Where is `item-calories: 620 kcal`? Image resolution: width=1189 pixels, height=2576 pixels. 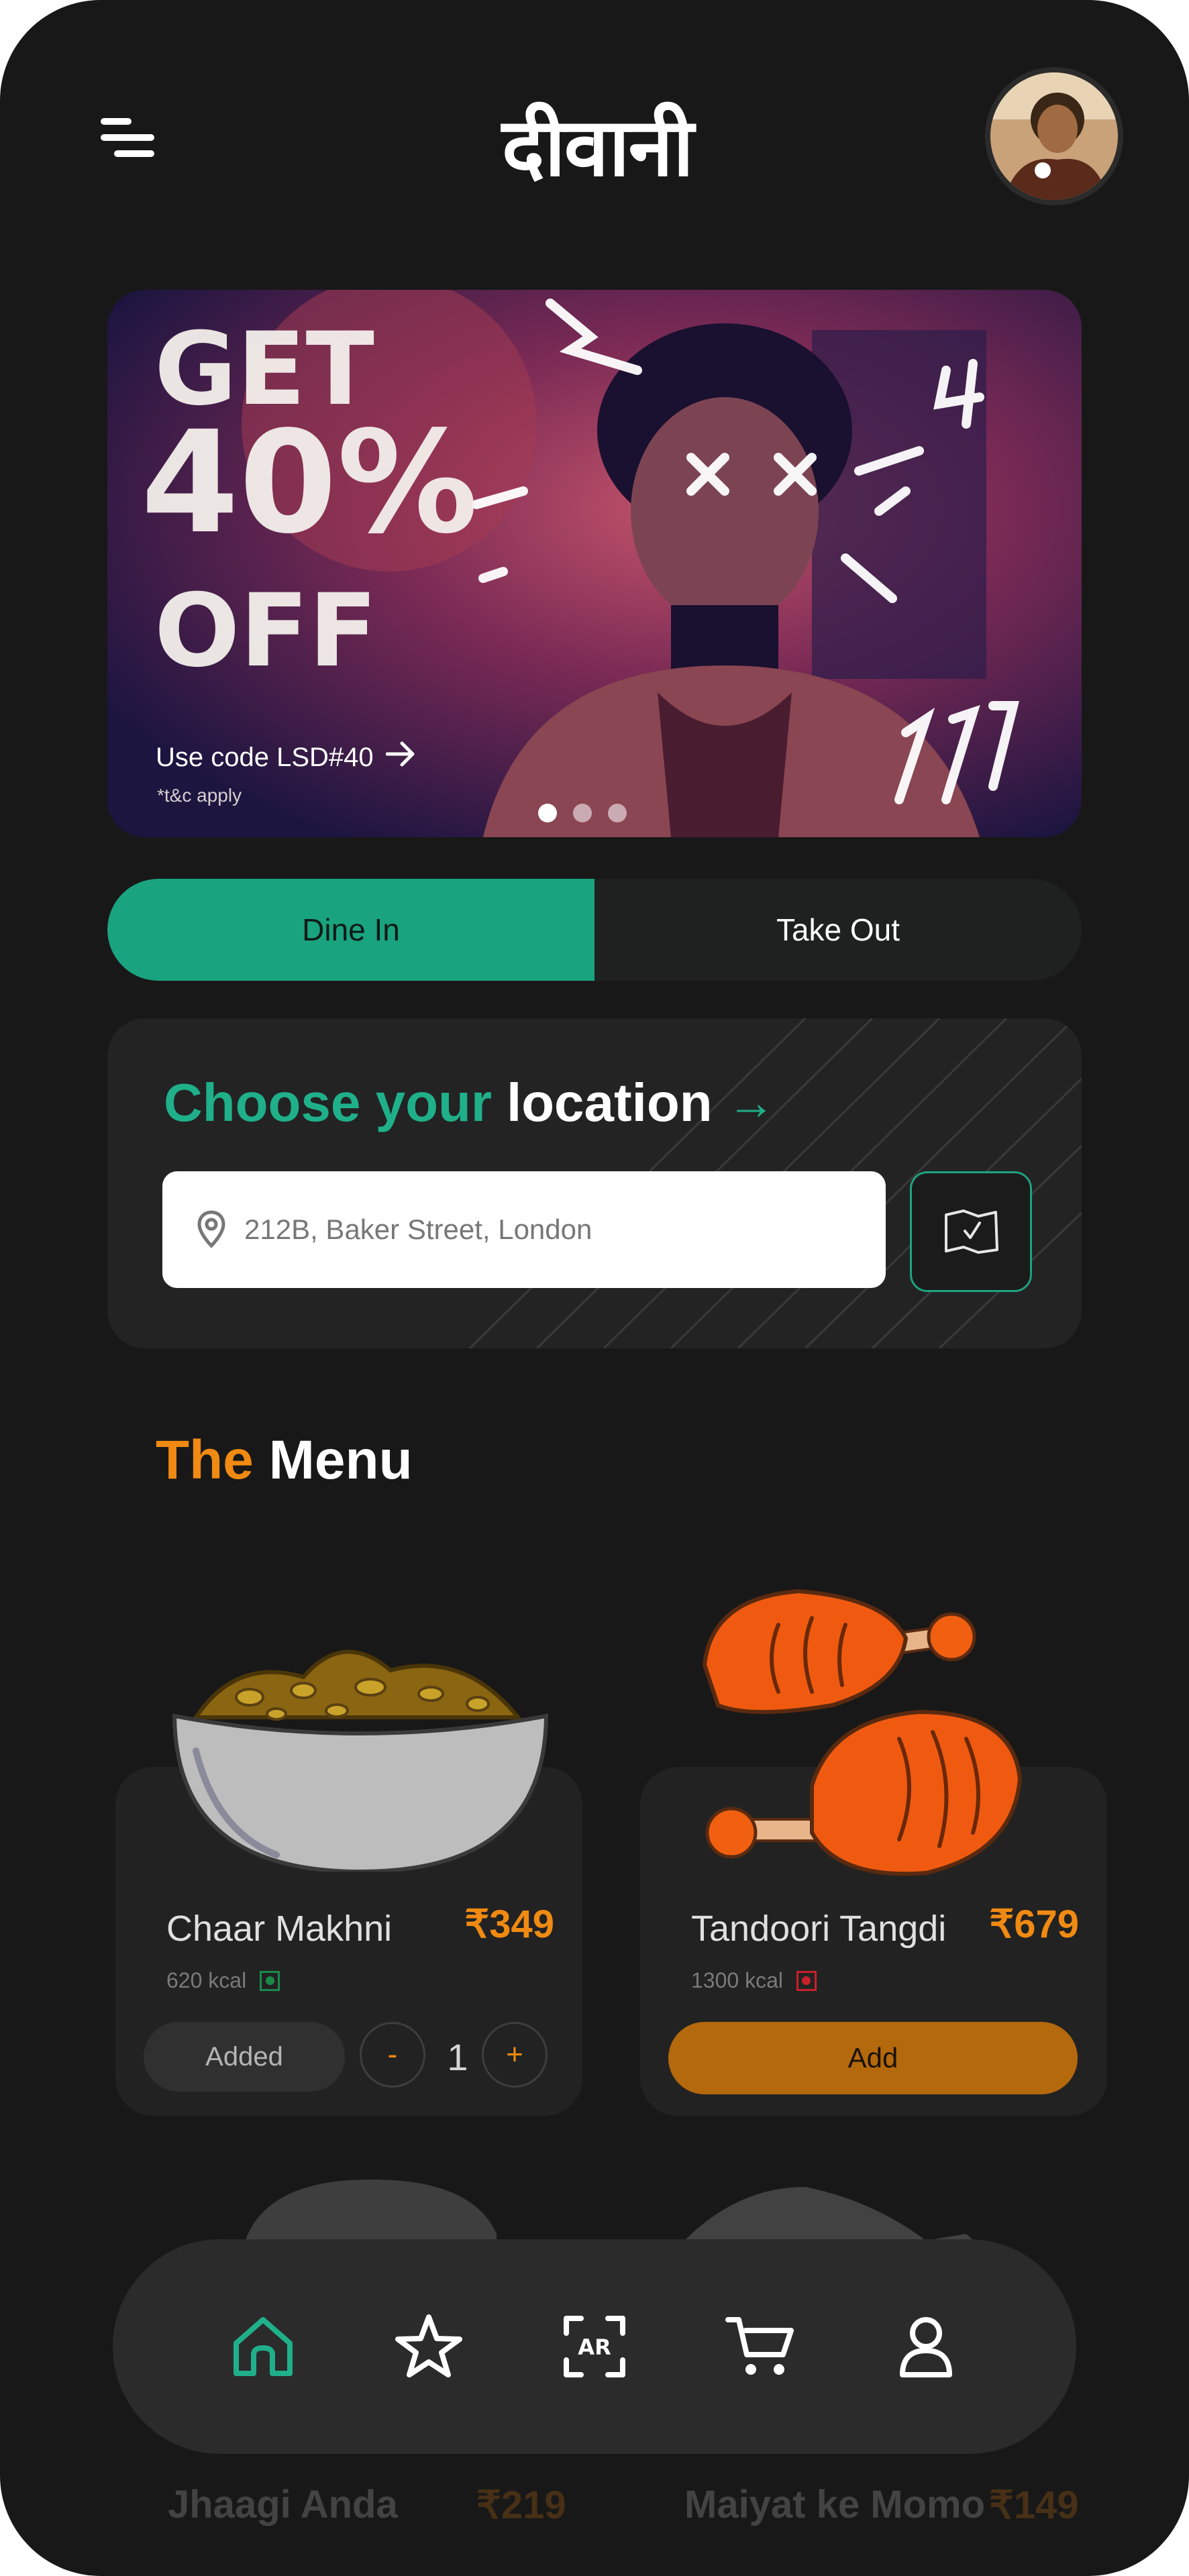
item-calories: 620 kcal is located at coordinates (223, 1980).